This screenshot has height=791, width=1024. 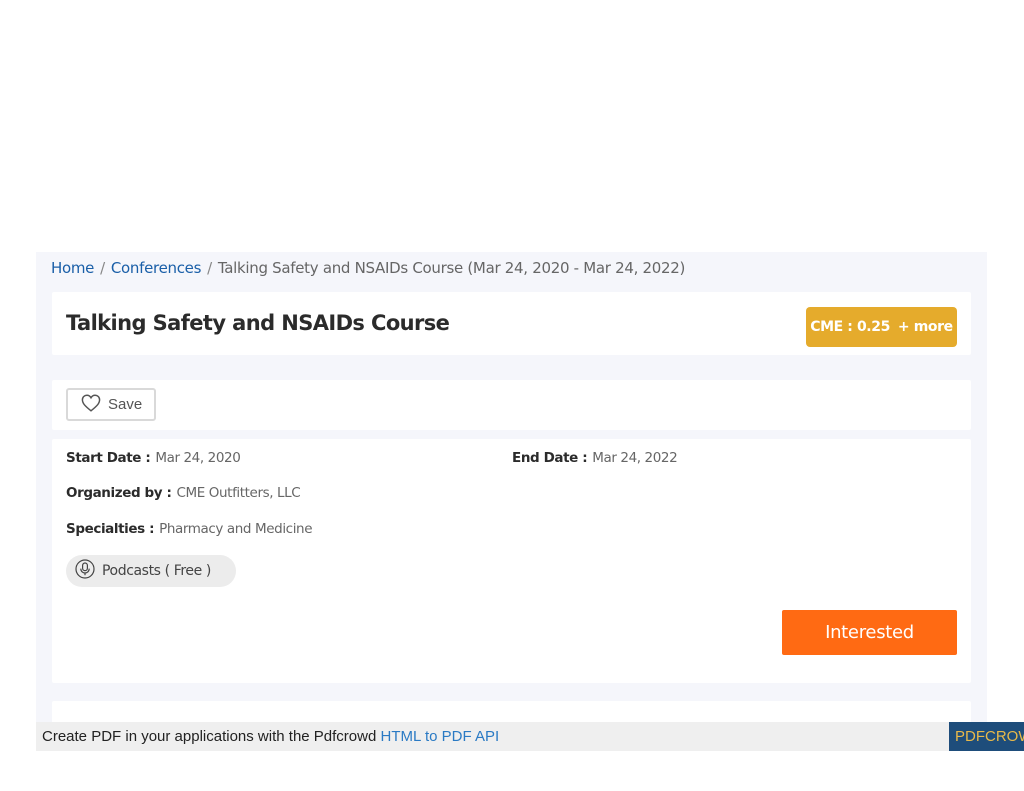 I want to click on end-date-label: End Date :, so click(x=550, y=458).